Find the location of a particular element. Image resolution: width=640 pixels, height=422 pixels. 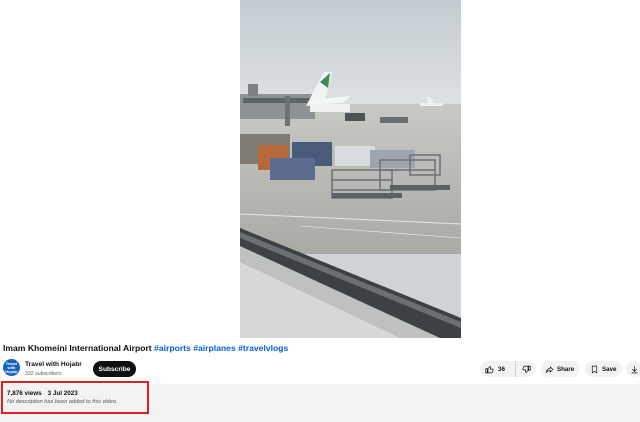

save-label: Save is located at coordinates (609, 369).